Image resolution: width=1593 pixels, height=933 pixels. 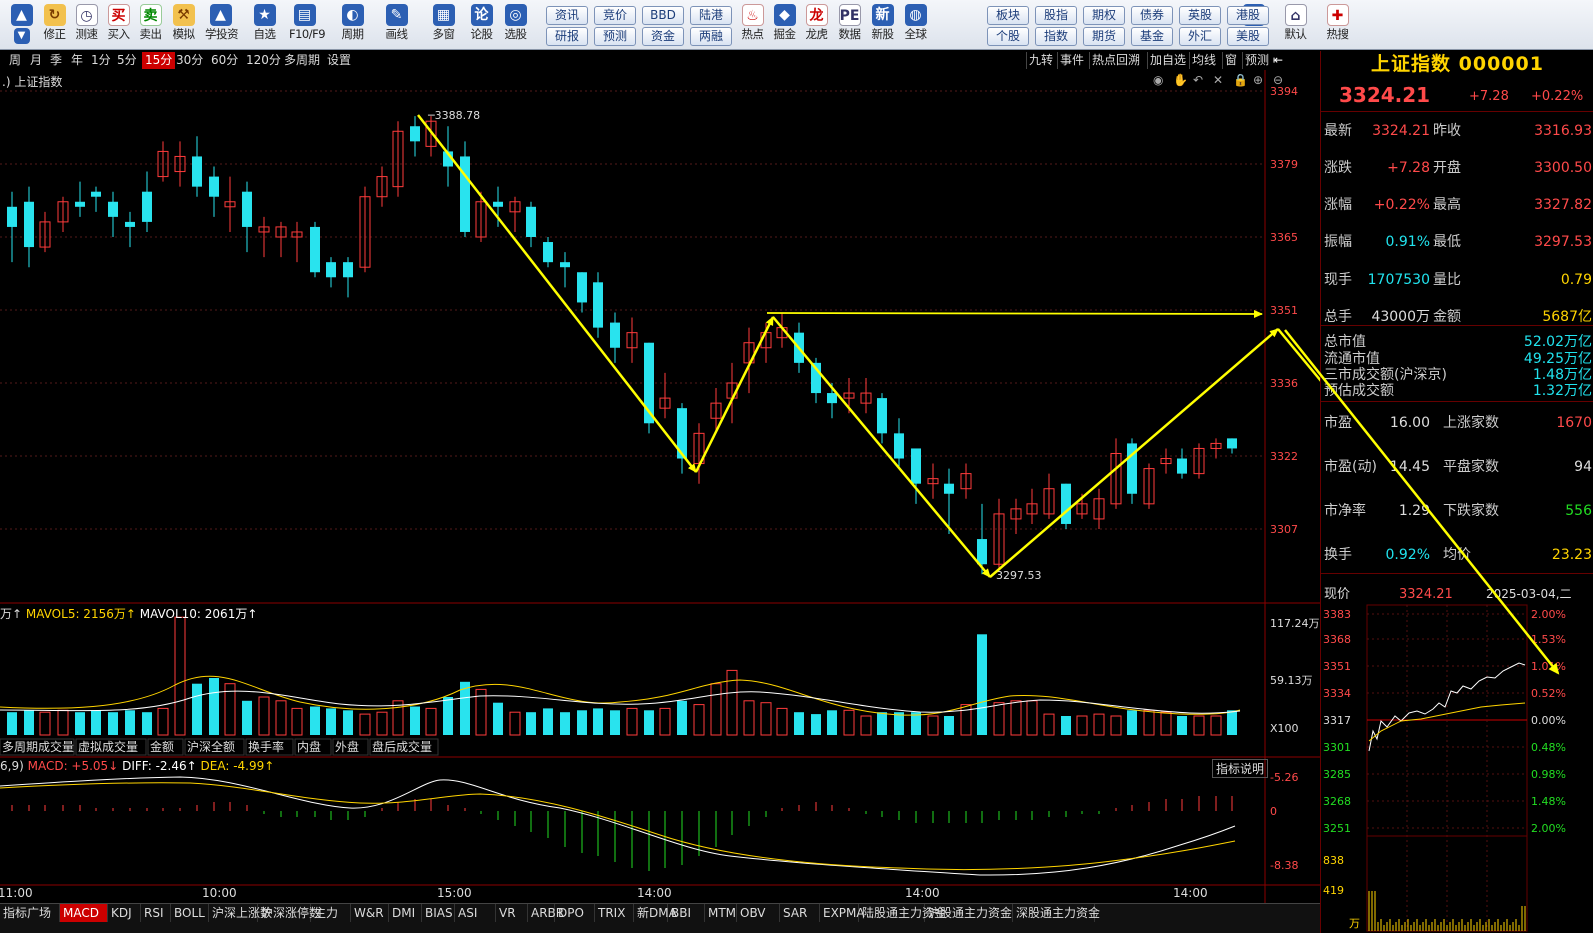 What do you see at coordinates (1056, 913) in the screenshot?
I see `indicator-tab-深股通主力资金: 深股通主力资金` at bounding box center [1056, 913].